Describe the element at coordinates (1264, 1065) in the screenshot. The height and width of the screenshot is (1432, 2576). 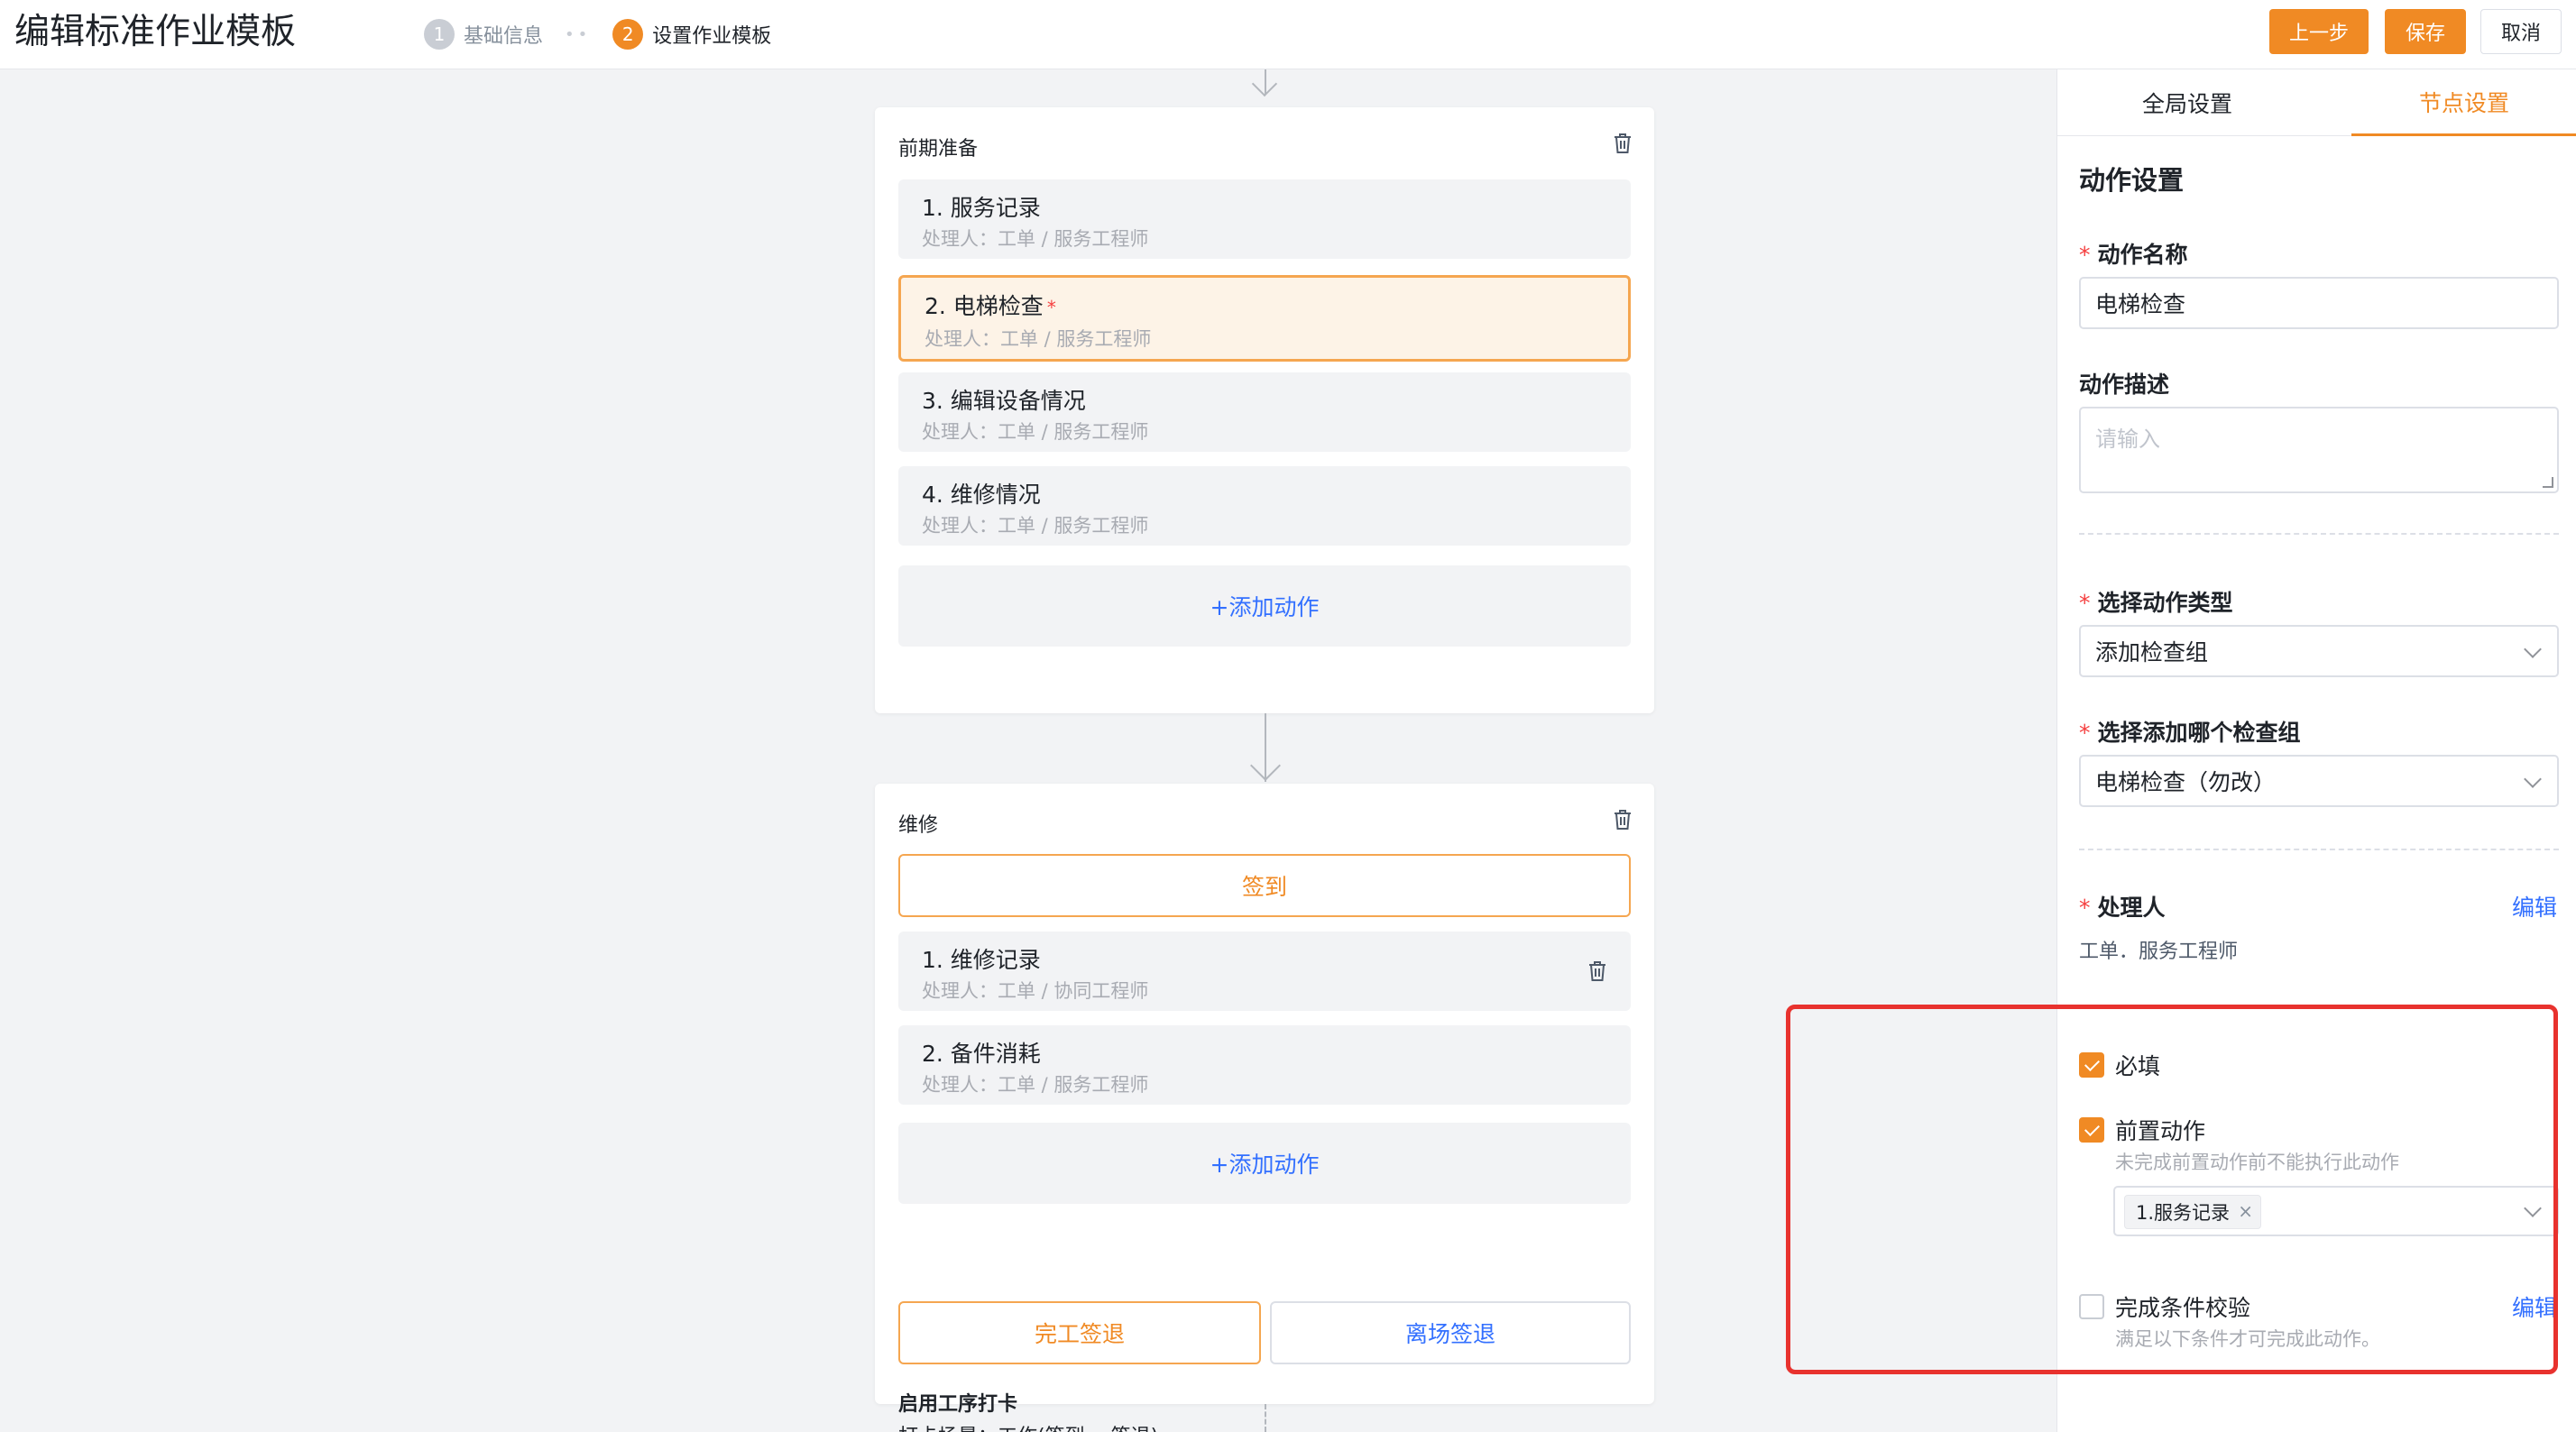
I see `action-item: 2. 备件消耗 处理人：工单 / 服务工程师` at that location.